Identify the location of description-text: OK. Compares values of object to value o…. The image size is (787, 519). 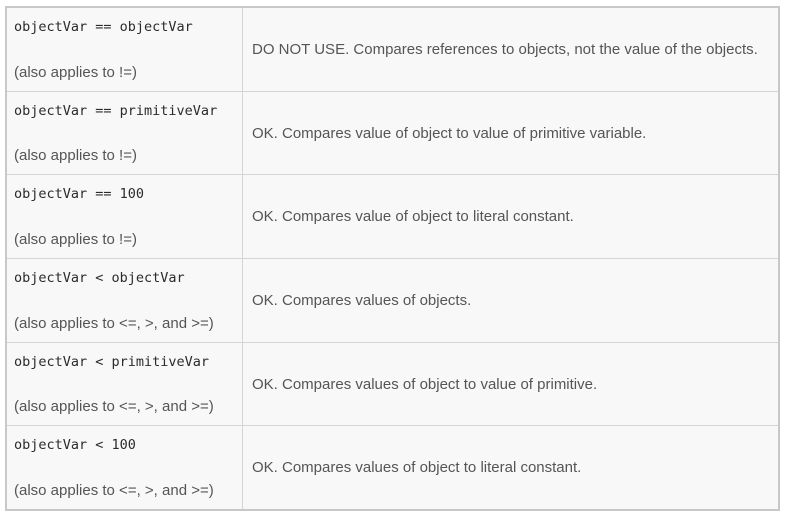
(425, 384).